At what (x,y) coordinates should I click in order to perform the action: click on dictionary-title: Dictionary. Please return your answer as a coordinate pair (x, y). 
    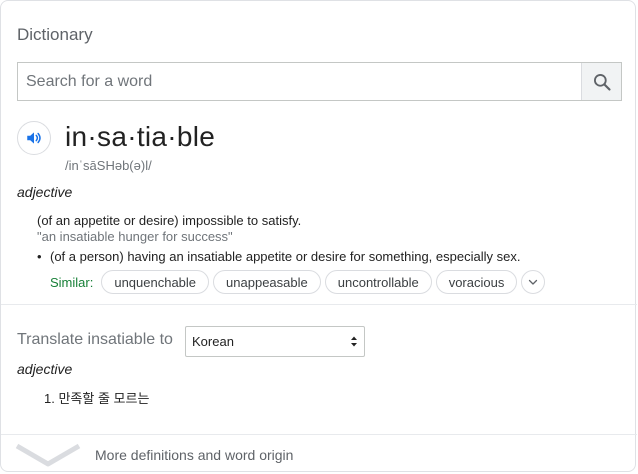
    Looking at the image, I should click on (55, 34).